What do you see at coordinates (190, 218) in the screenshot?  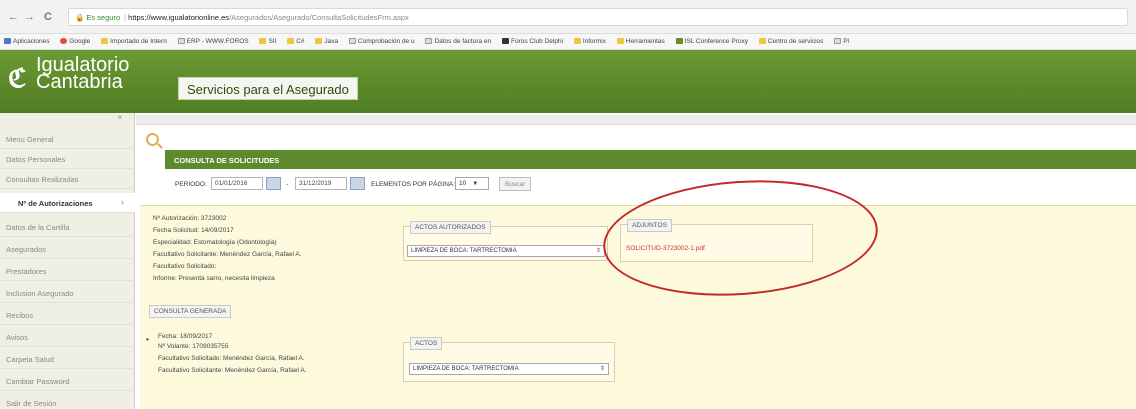 I see `detail-authorization-number: Nº Autorización: 3723002` at bounding box center [190, 218].